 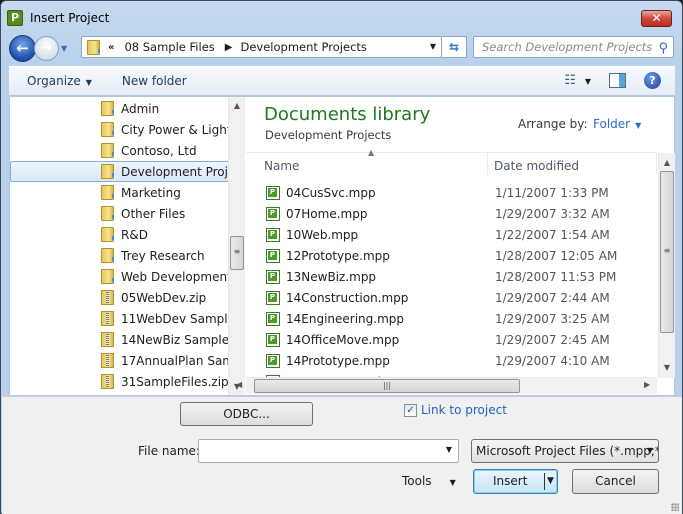 I want to click on library-subtitle: Development Projects, so click(x=328, y=135).